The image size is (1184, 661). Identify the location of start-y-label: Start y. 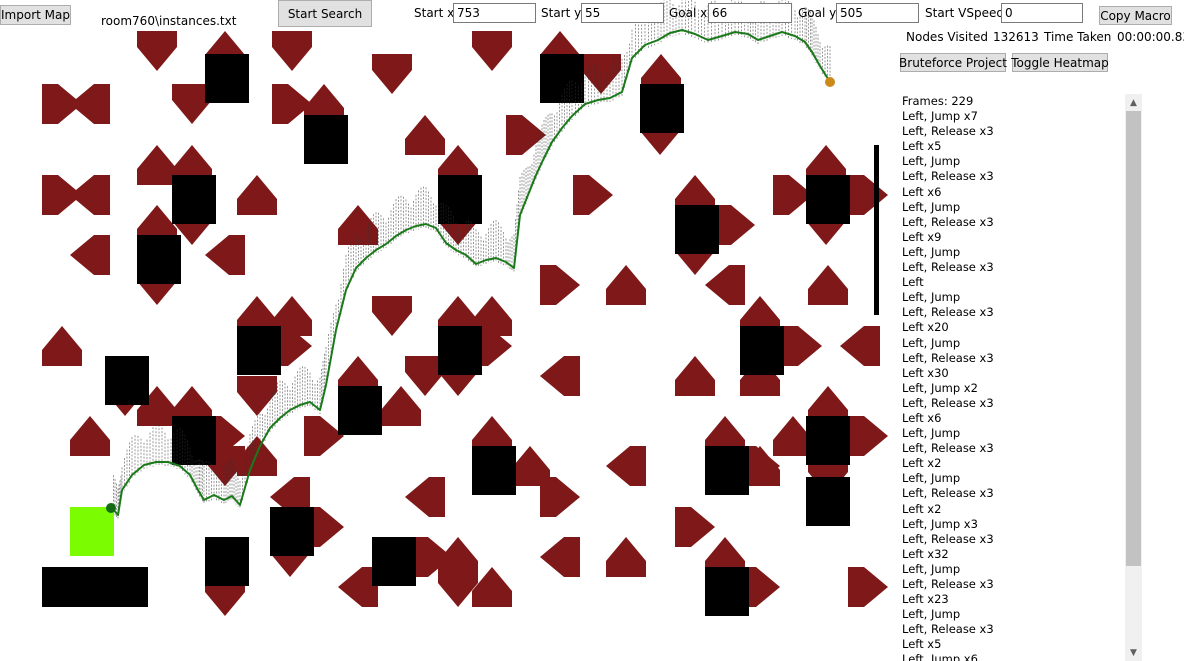
(561, 13).